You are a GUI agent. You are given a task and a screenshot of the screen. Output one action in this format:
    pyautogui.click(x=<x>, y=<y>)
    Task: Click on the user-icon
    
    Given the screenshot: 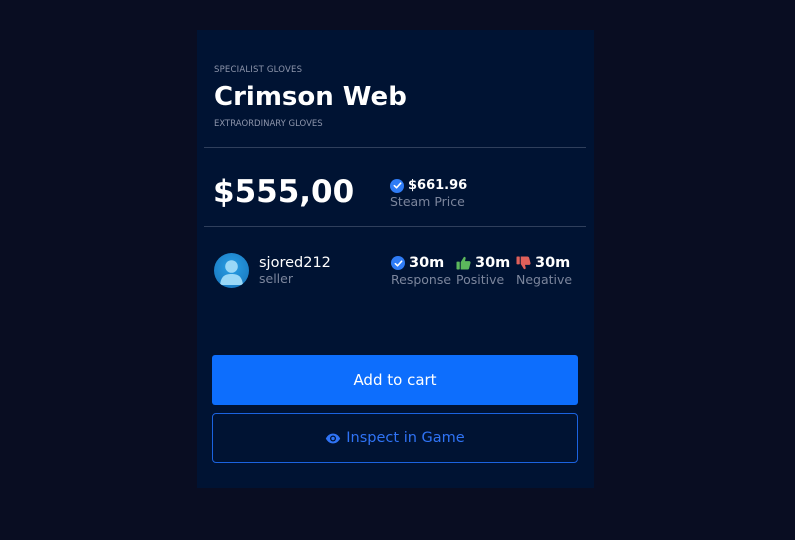 What is the action you would take?
    pyautogui.click(x=231, y=272)
    